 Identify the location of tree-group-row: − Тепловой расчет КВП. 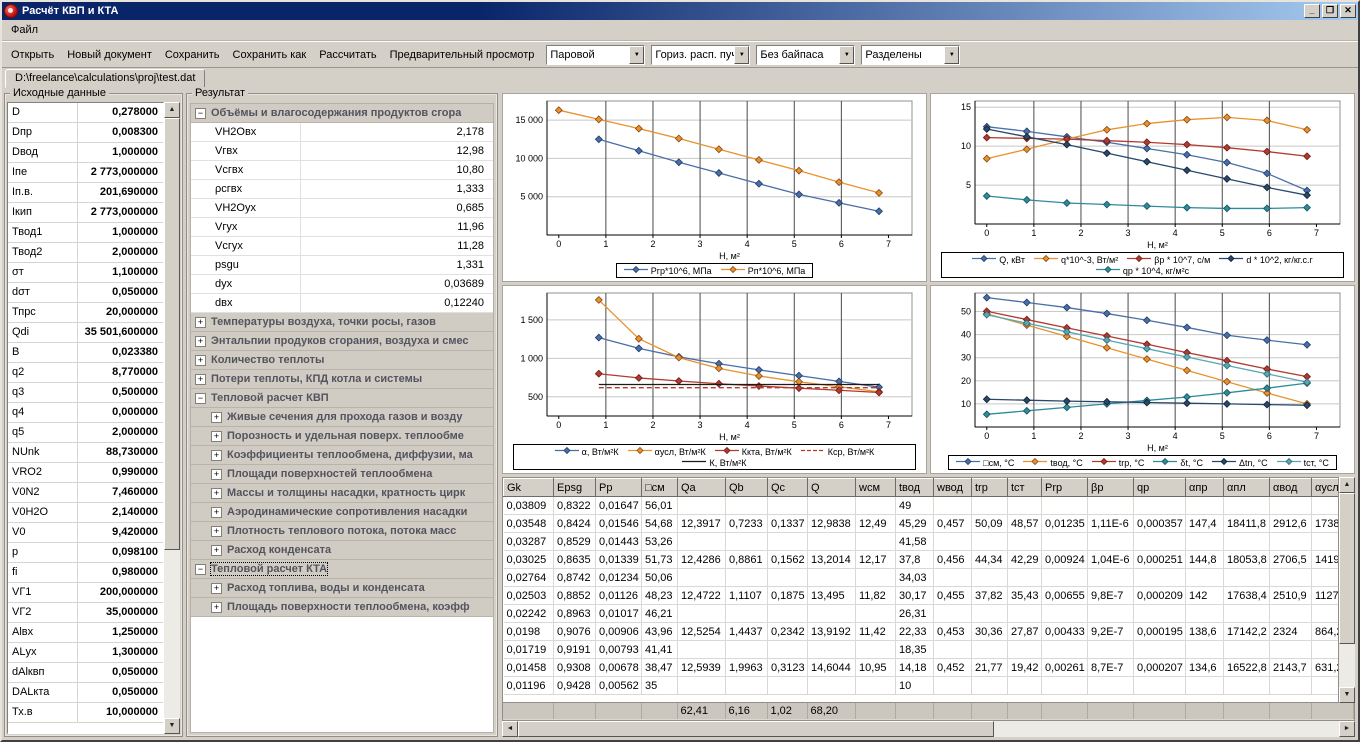
(342, 398).